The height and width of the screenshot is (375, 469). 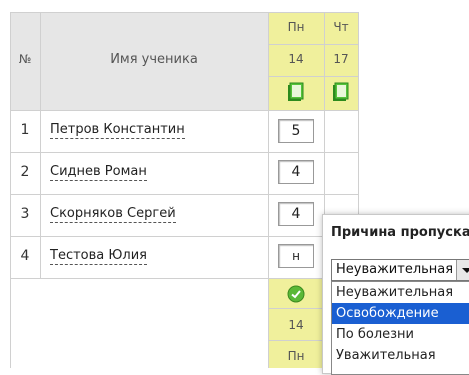 What do you see at coordinates (25, 59) in the screenshot?
I see `header-num-label: №` at bounding box center [25, 59].